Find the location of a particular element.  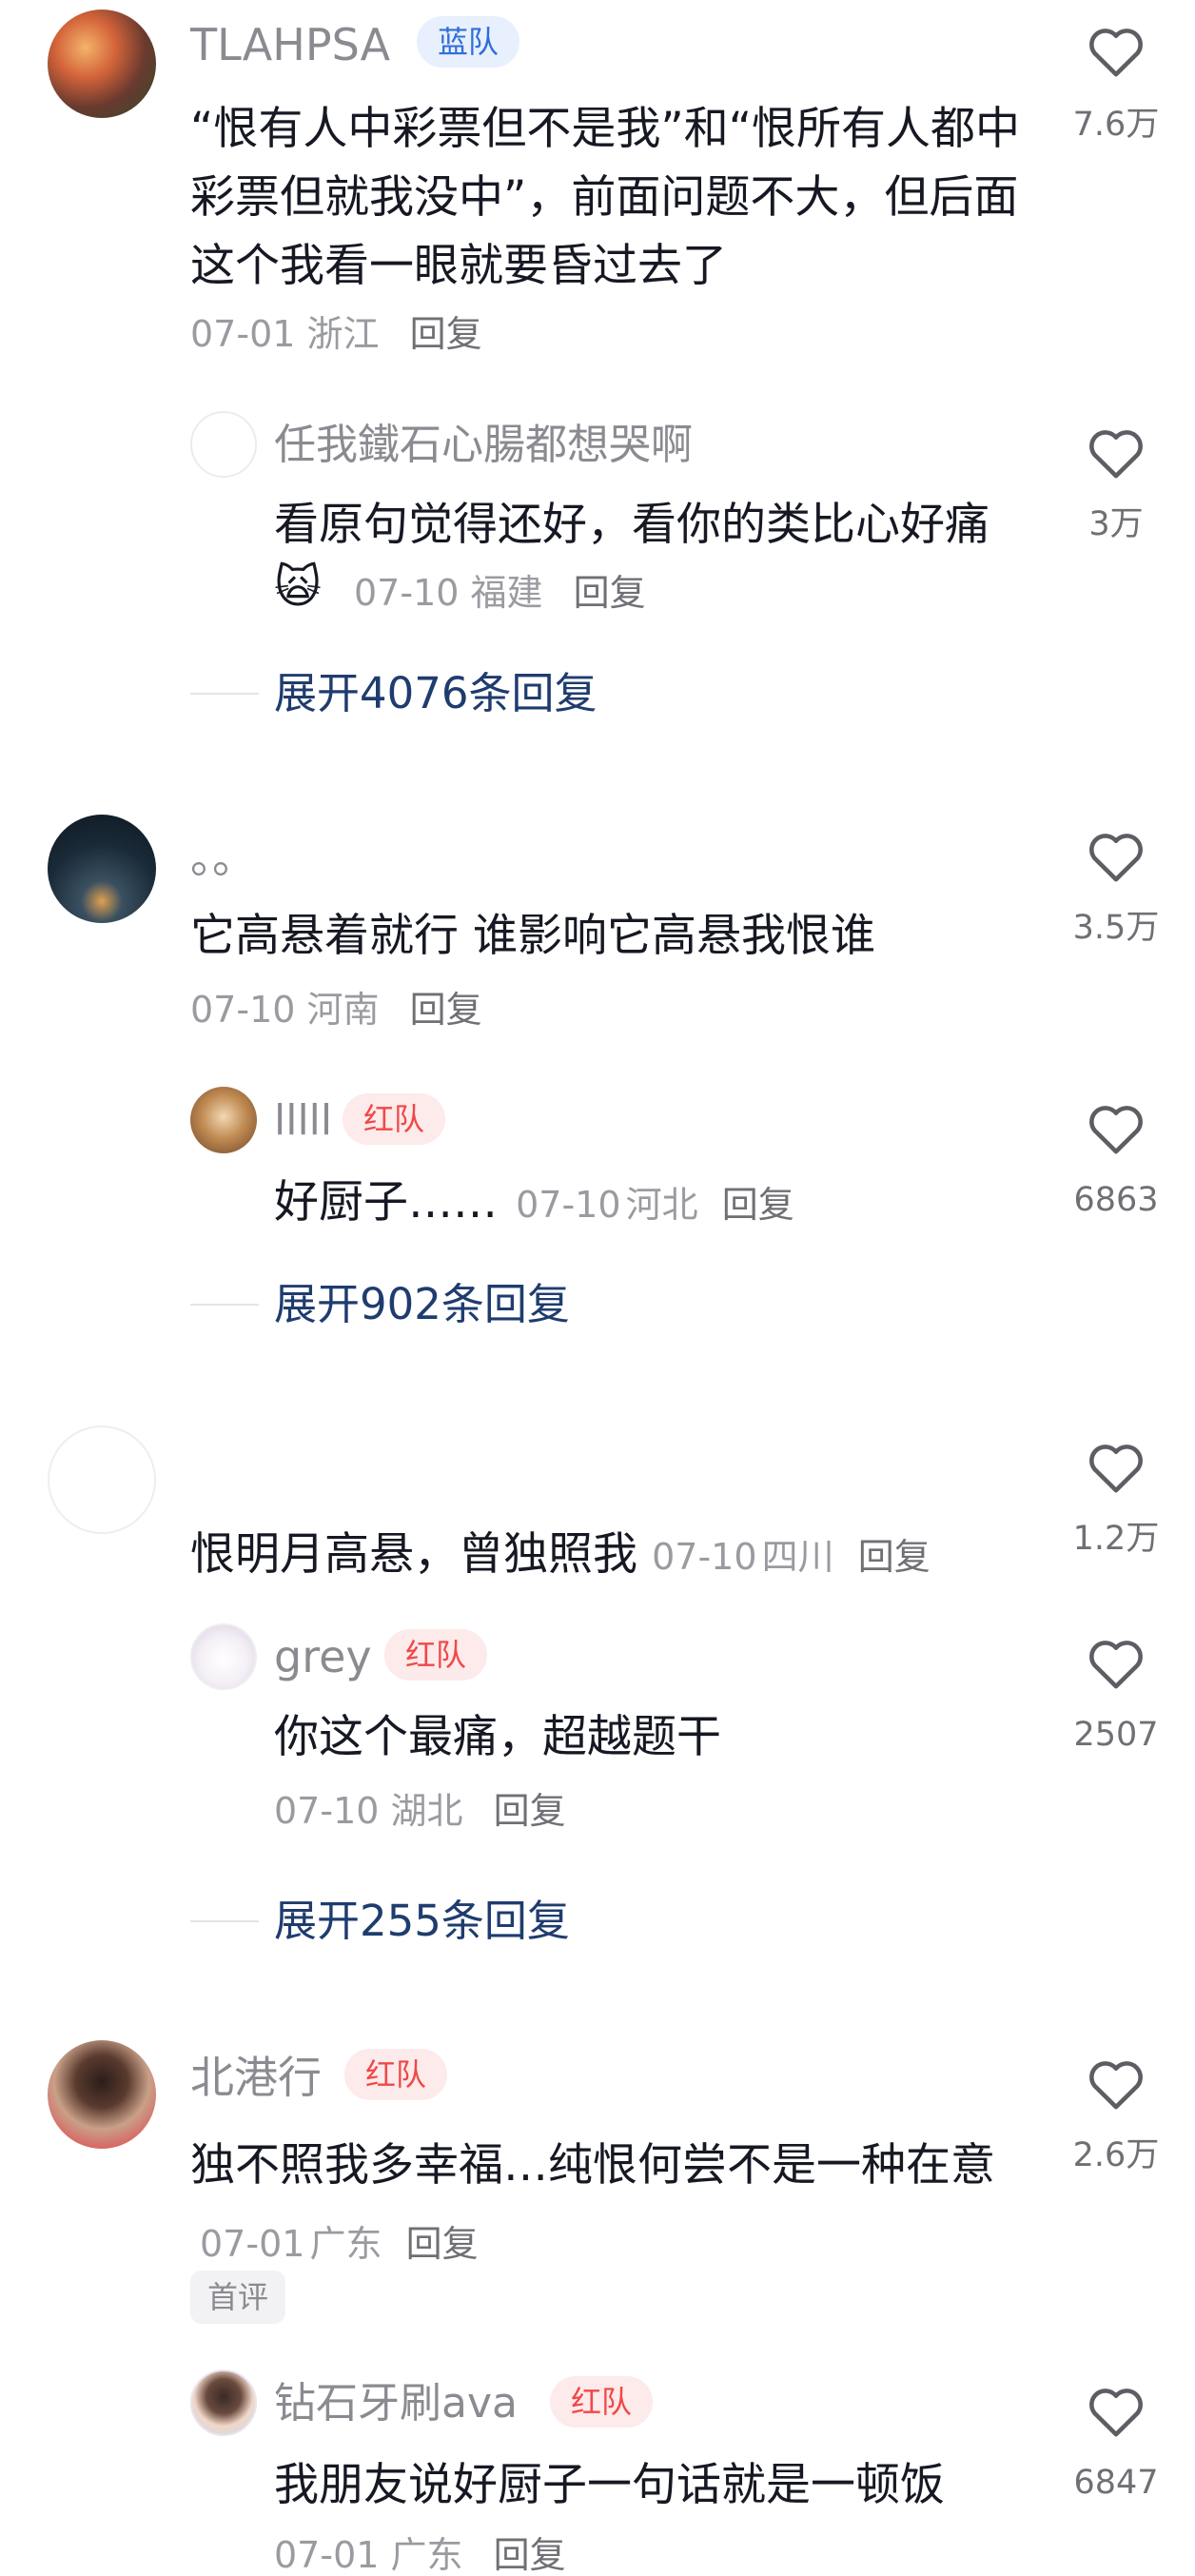

reply-meta: 07-10 福建 回复 is located at coordinates (500, 593).